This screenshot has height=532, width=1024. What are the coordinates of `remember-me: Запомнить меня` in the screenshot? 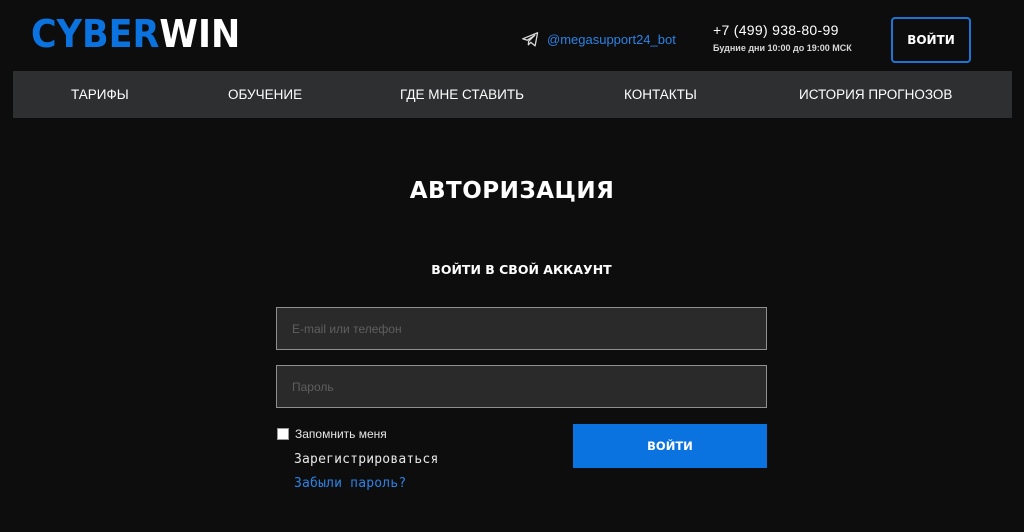 It's located at (332, 434).